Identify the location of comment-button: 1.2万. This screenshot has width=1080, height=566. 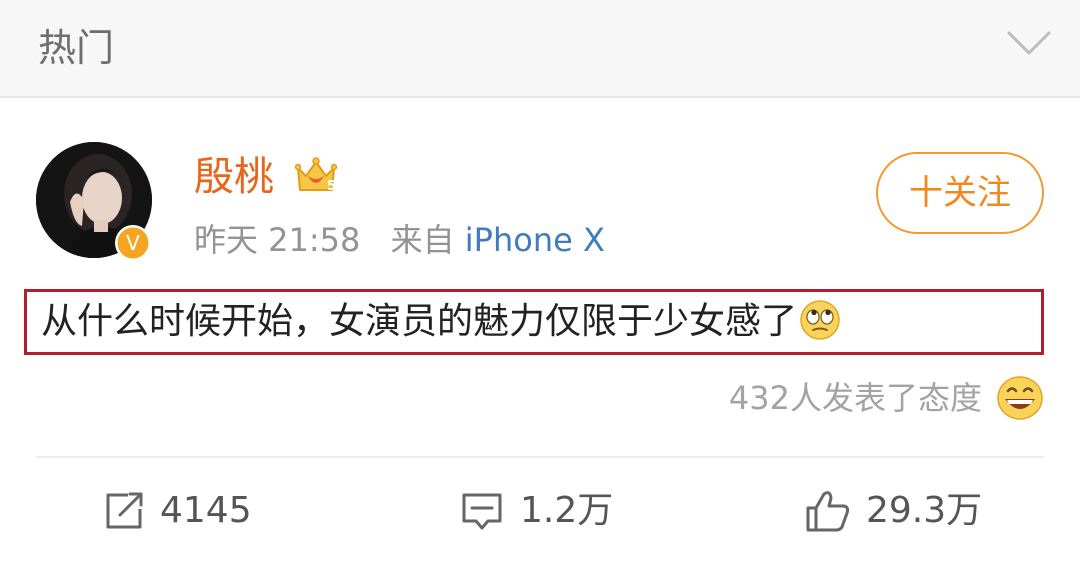
(535, 511).